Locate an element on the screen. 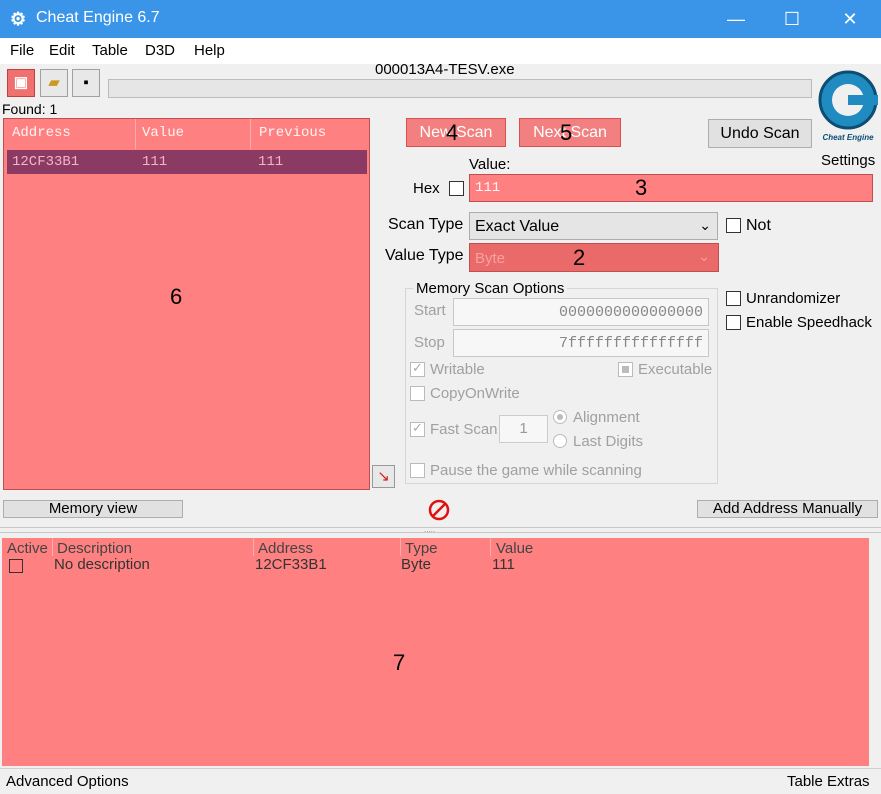 Image resolution: width=881 pixels, height=794 pixels. add-to-list-button: ↘ is located at coordinates (383, 476).